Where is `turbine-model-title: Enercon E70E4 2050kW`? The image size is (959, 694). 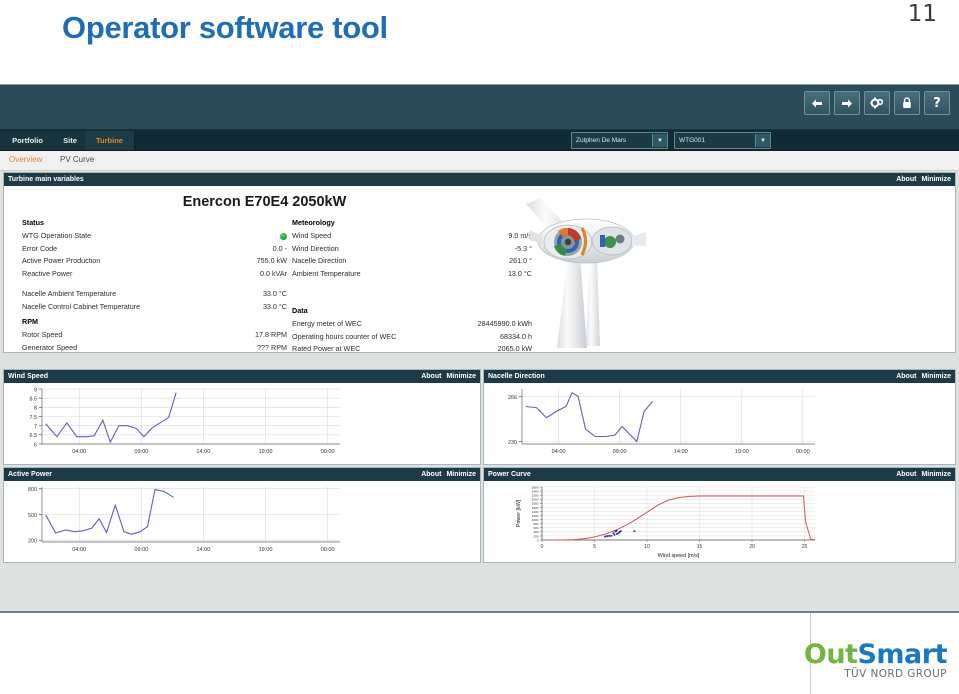
turbine-model-title: Enercon E70E4 2050kW is located at coordinates (264, 202).